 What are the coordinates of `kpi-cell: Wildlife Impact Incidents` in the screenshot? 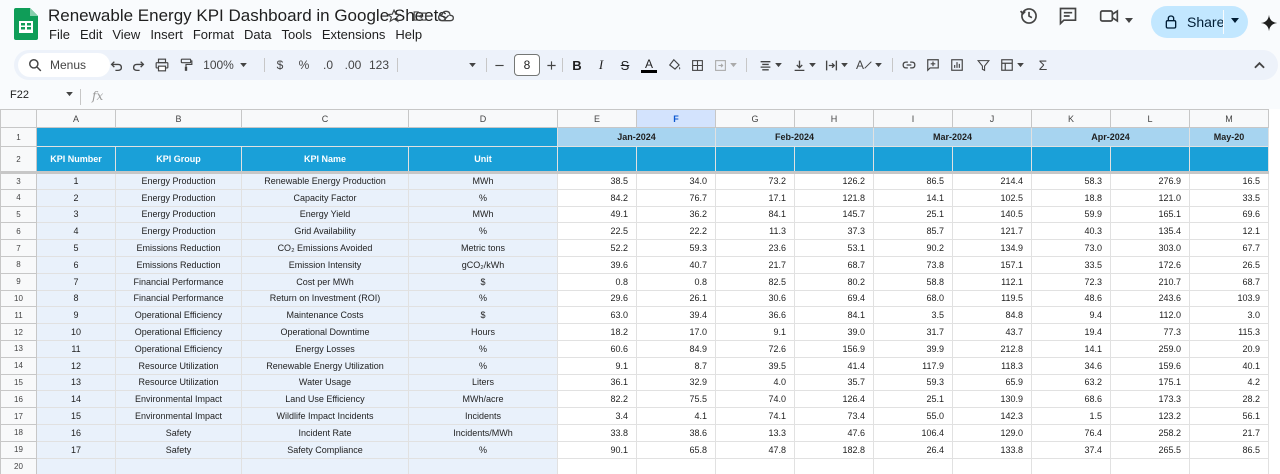 It's located at (325, 416).